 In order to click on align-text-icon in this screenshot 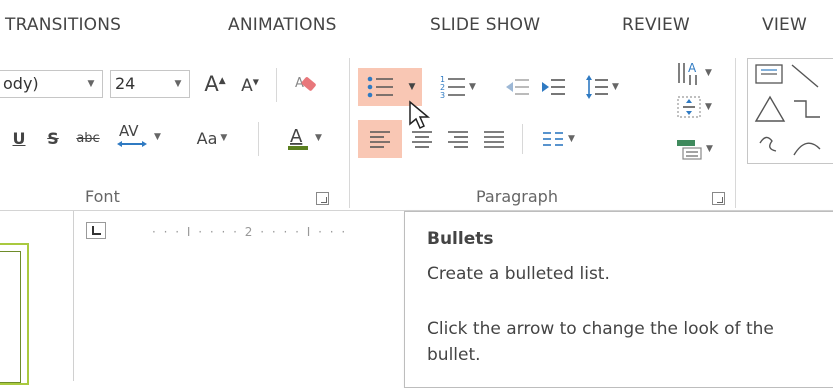, I will do `click(689, 107)`.